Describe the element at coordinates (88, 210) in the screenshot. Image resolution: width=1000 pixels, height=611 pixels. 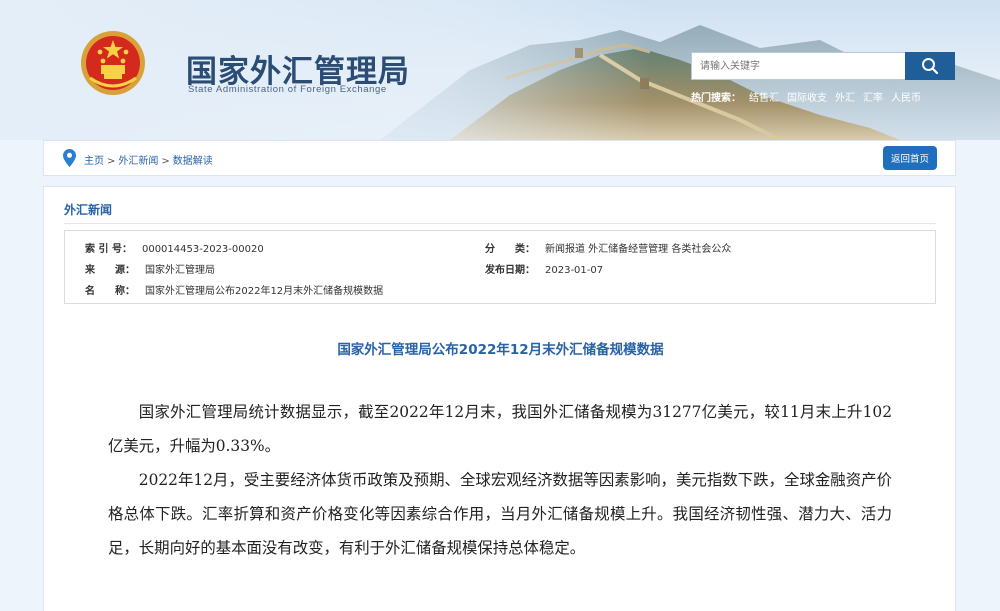
I see `section-title: 外汇新闻` at that location.